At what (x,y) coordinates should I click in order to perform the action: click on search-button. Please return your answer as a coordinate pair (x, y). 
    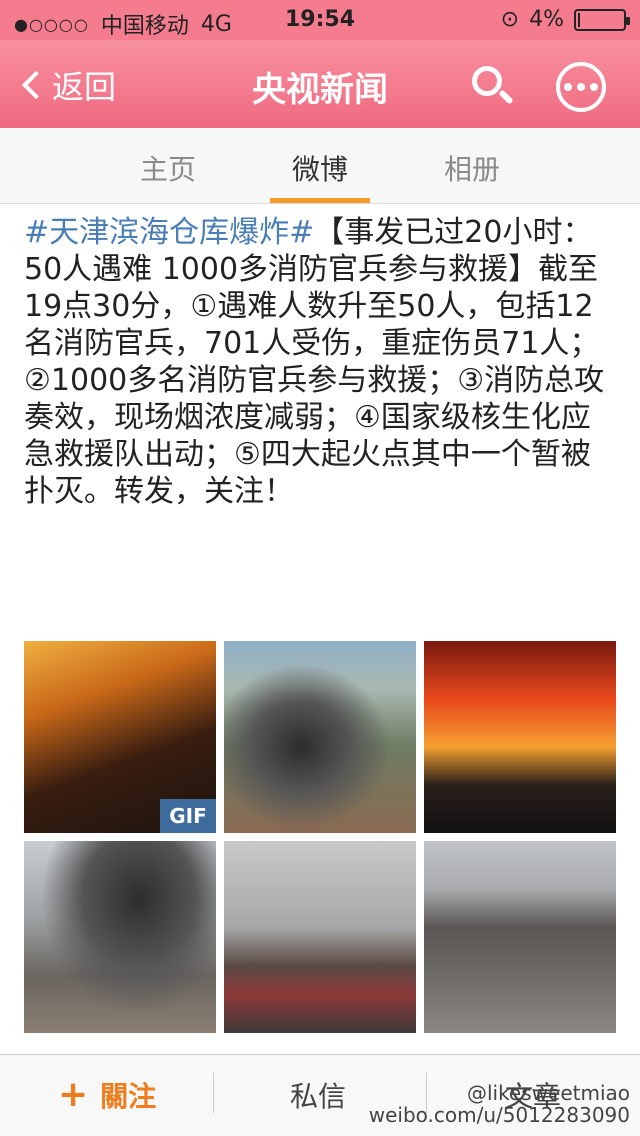
    Looking at the image, I should click on (492, 86).